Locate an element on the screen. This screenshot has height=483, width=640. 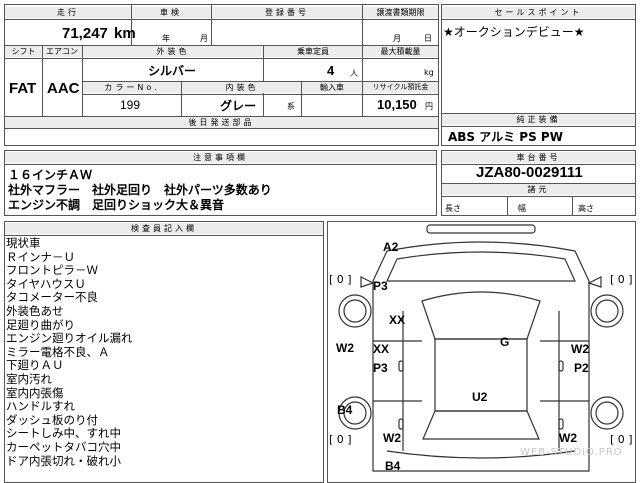
remark-line: 下廻りＡＵ is located at coordinates (35, 365).